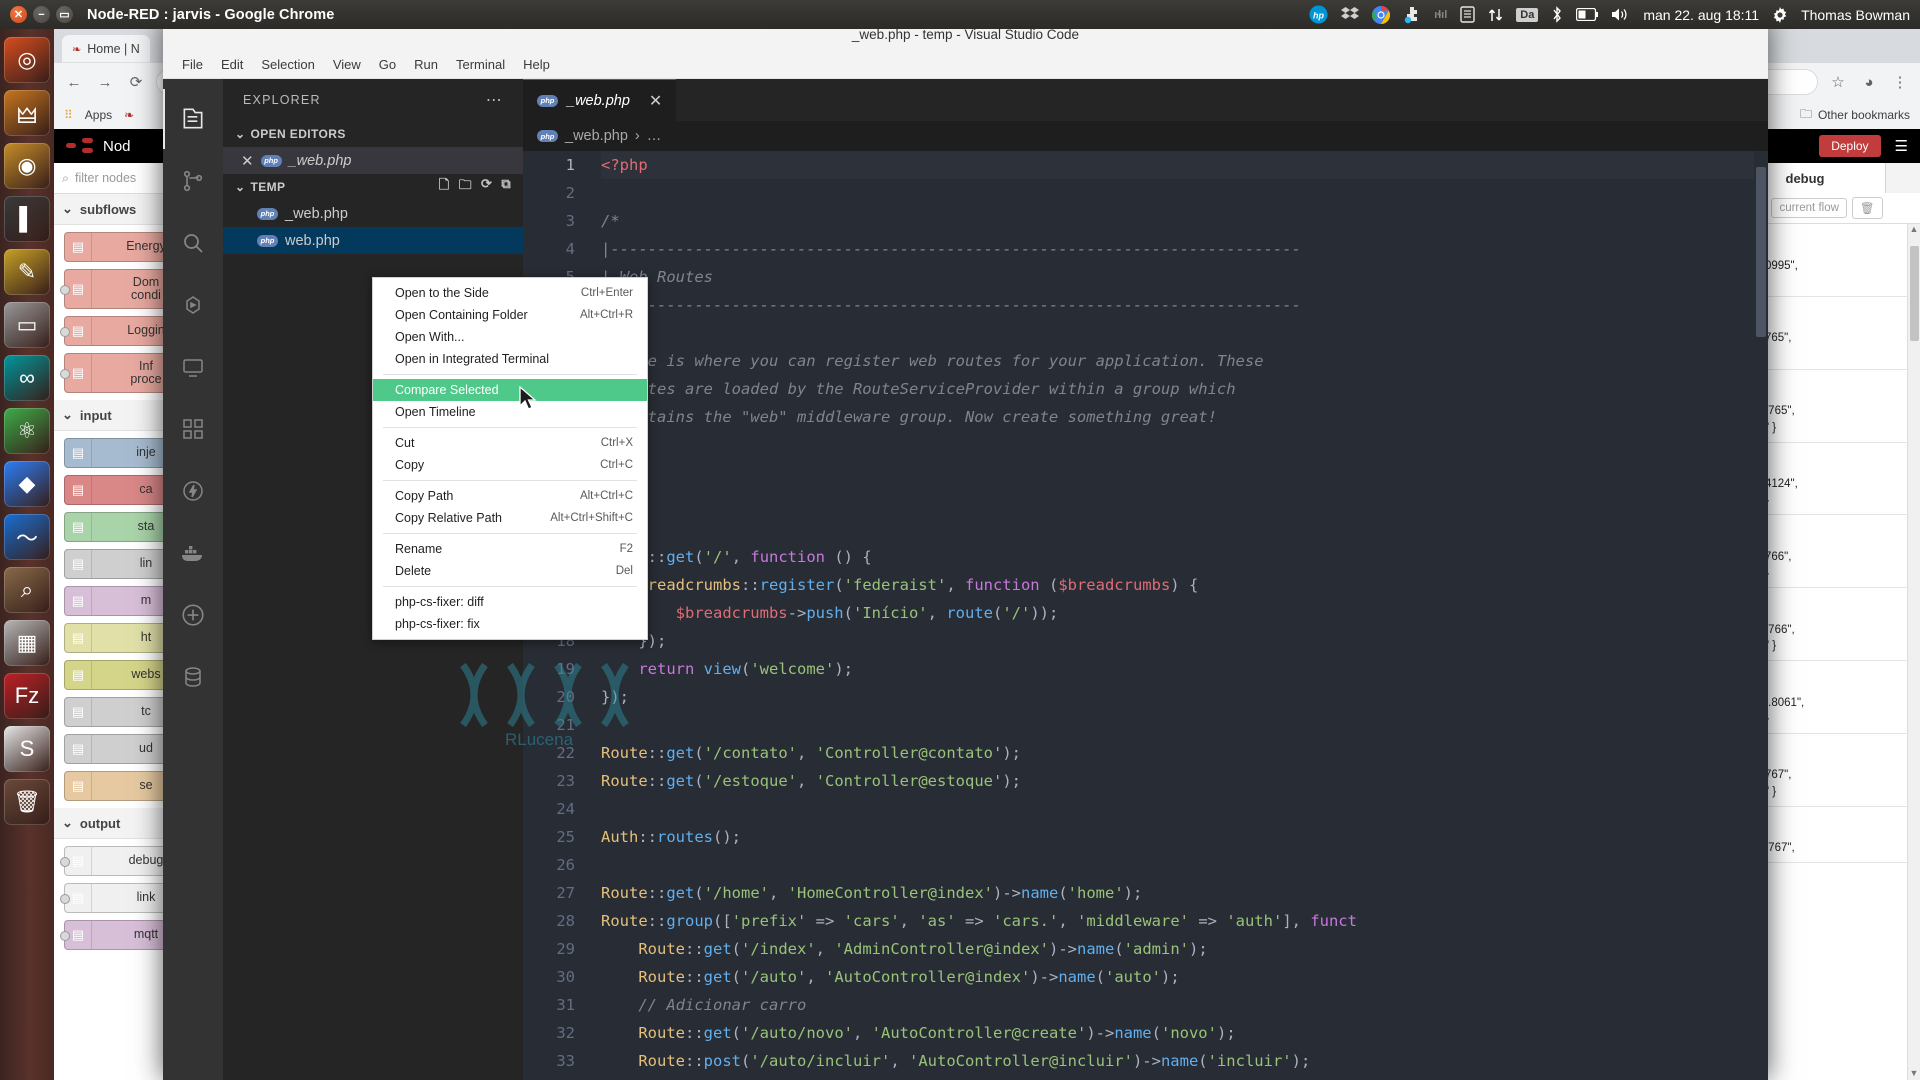 This screenshot has height=1080, width=1920. What do you see at coordinates (387, 64) in the screenshot?
I see `menu-go: Go` at bounding box center [387, 64].